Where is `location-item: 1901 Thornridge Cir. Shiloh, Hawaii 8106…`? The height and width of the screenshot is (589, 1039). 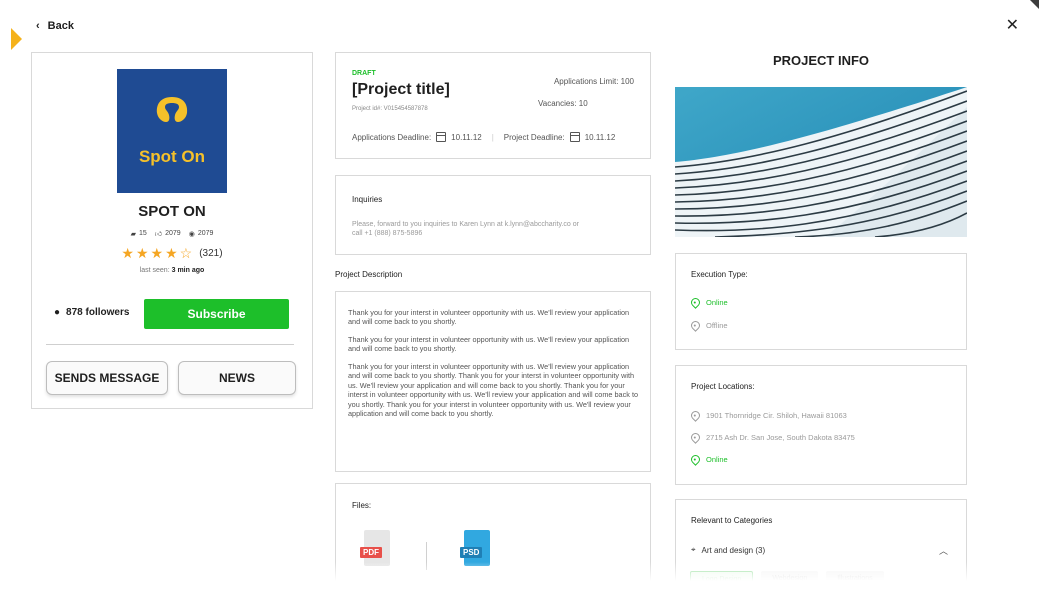
location-item: 1901 Thornridge Cir. Shiloh, Hawaii 8106… is located at coordinates (768, 415).